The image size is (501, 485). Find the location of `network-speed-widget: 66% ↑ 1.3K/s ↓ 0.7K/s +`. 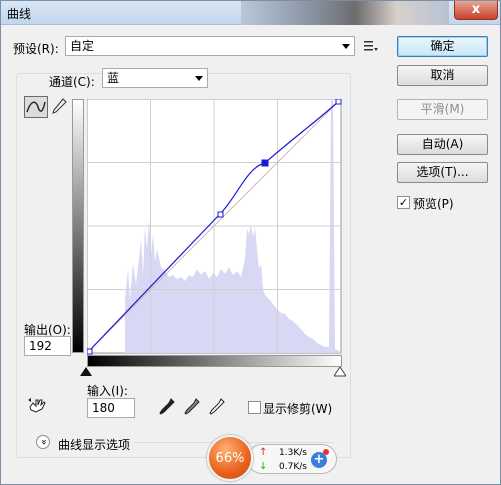

network-speed-widget: 66% ↑ 1.3K/s ↓ 0.7K/s + is located at coordinates (272, 458).